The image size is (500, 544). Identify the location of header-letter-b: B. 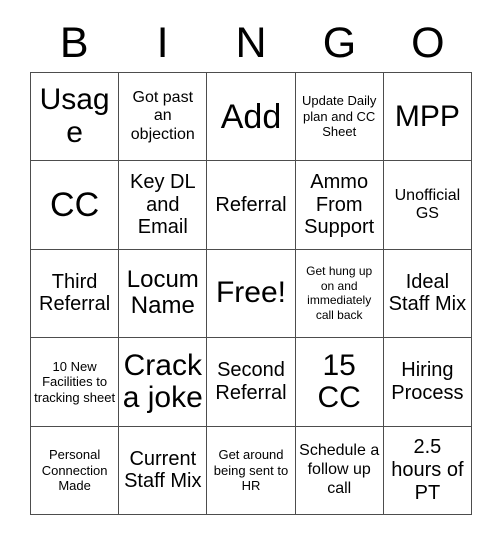
(74, 42).